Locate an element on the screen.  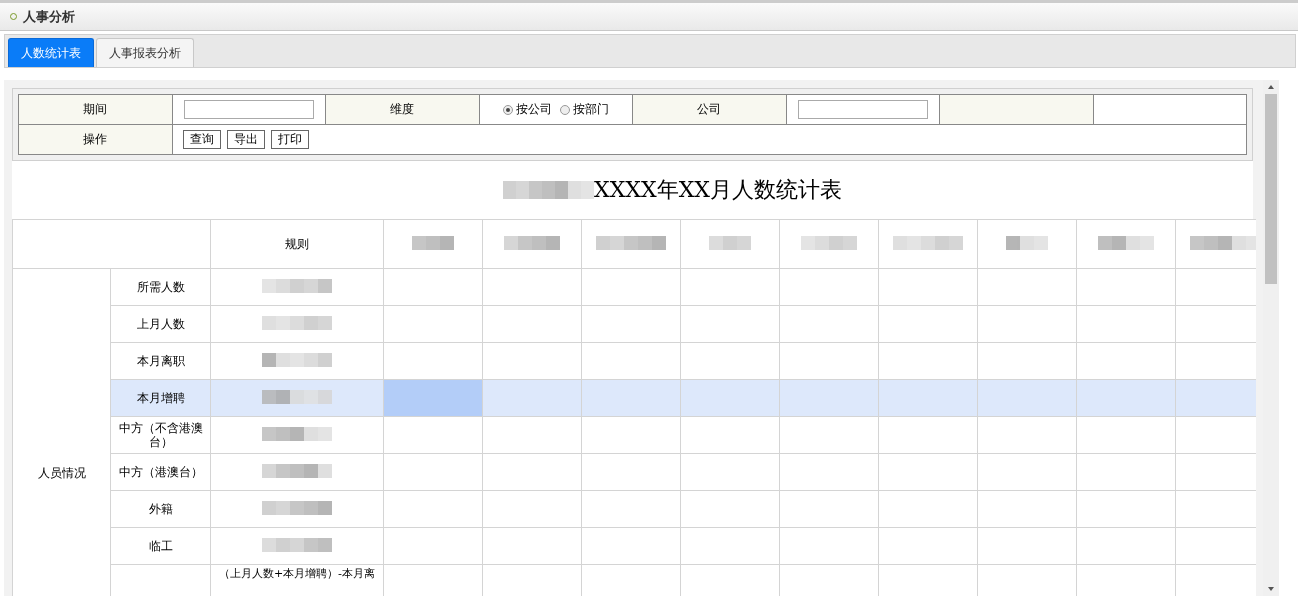
company-input is located at coordinates (862, 109).